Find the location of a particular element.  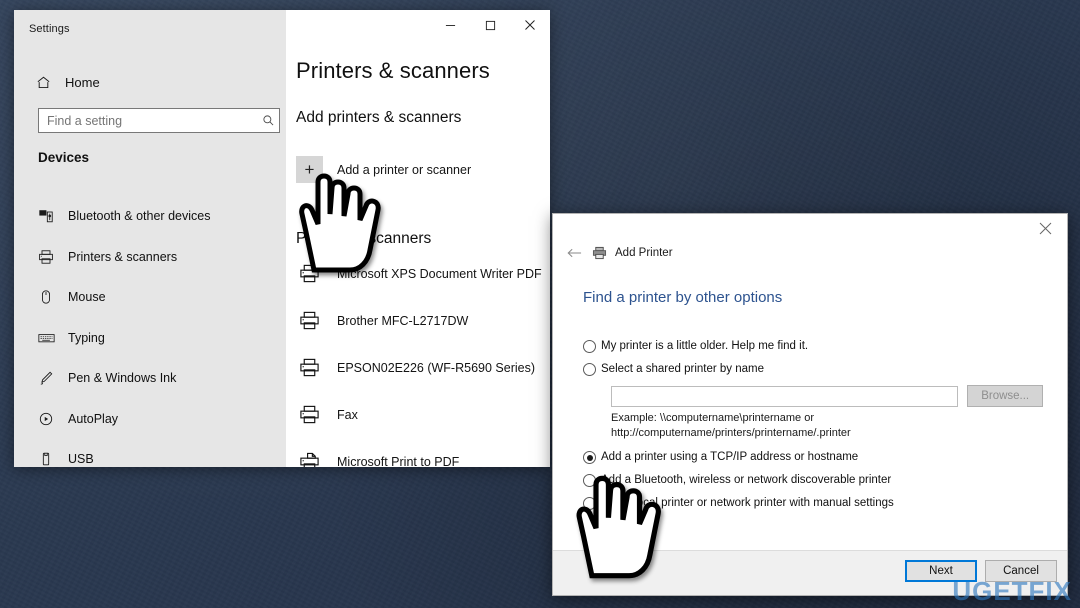

plus-icon: + is located at coordinates (309, 169).